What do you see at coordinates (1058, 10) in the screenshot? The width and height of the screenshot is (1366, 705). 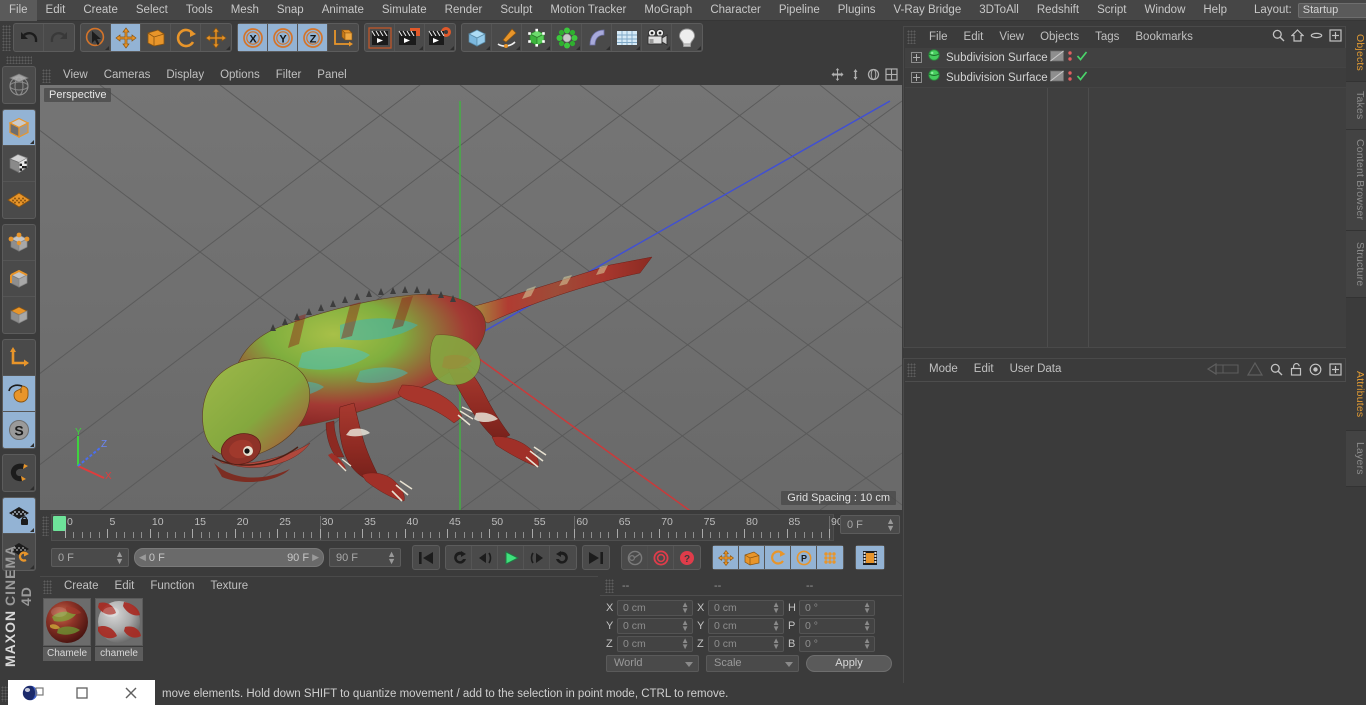 I see `menu-redshift: Redshift` at bounding box center [1058, 10].